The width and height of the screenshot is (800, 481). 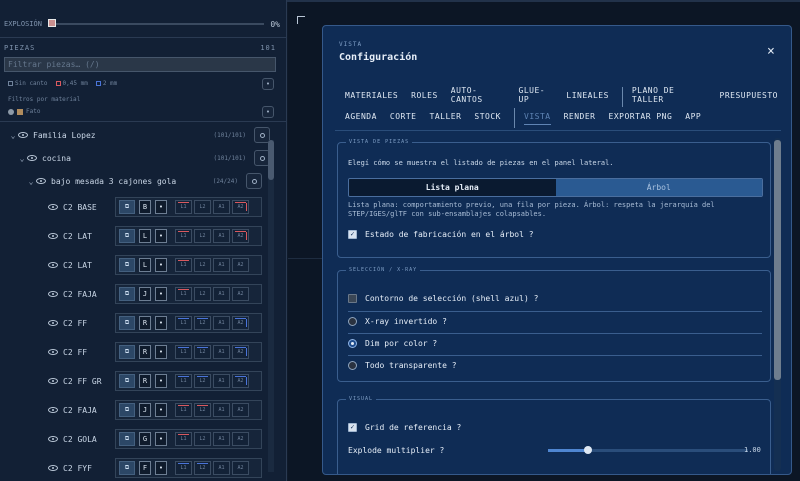 I want to click on option-xray-invertido: X-ray invertido ?, so click(x=397, y=321).